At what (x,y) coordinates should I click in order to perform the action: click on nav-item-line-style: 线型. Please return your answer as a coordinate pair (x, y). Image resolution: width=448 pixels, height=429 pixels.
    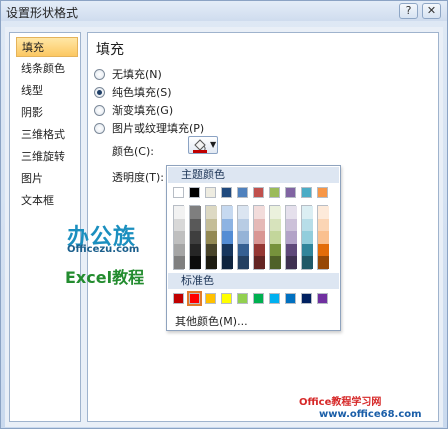
    Looking at the image, I should click on (47, 91).